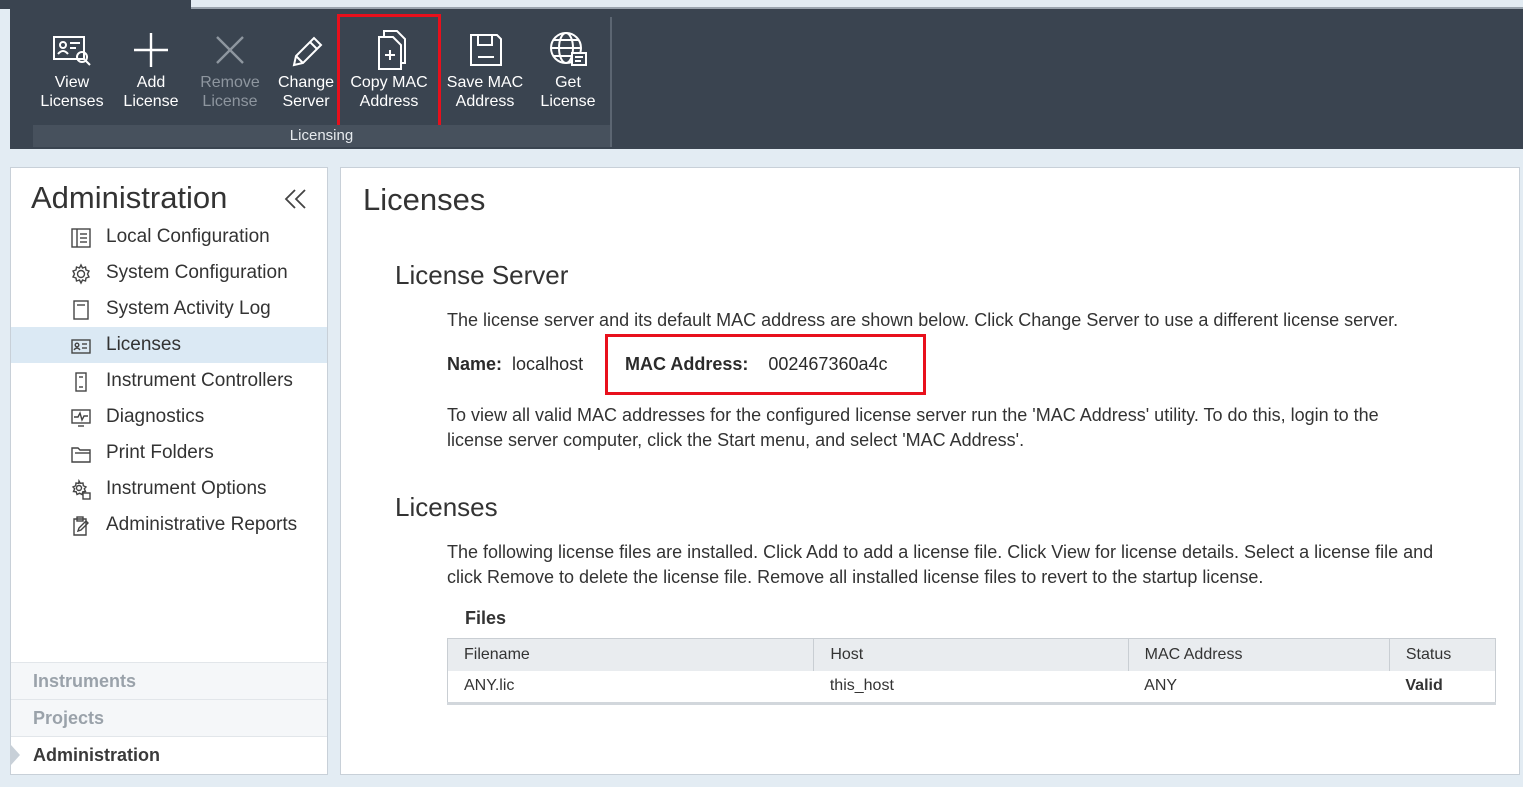 Image resolution: width=1523 pixels, height=787 pixels. What do you see at coordinates (199, 380) in the screenshot?
I see `sidebar-item-label: Instrument Controllers` at bounding box center [199, 380].